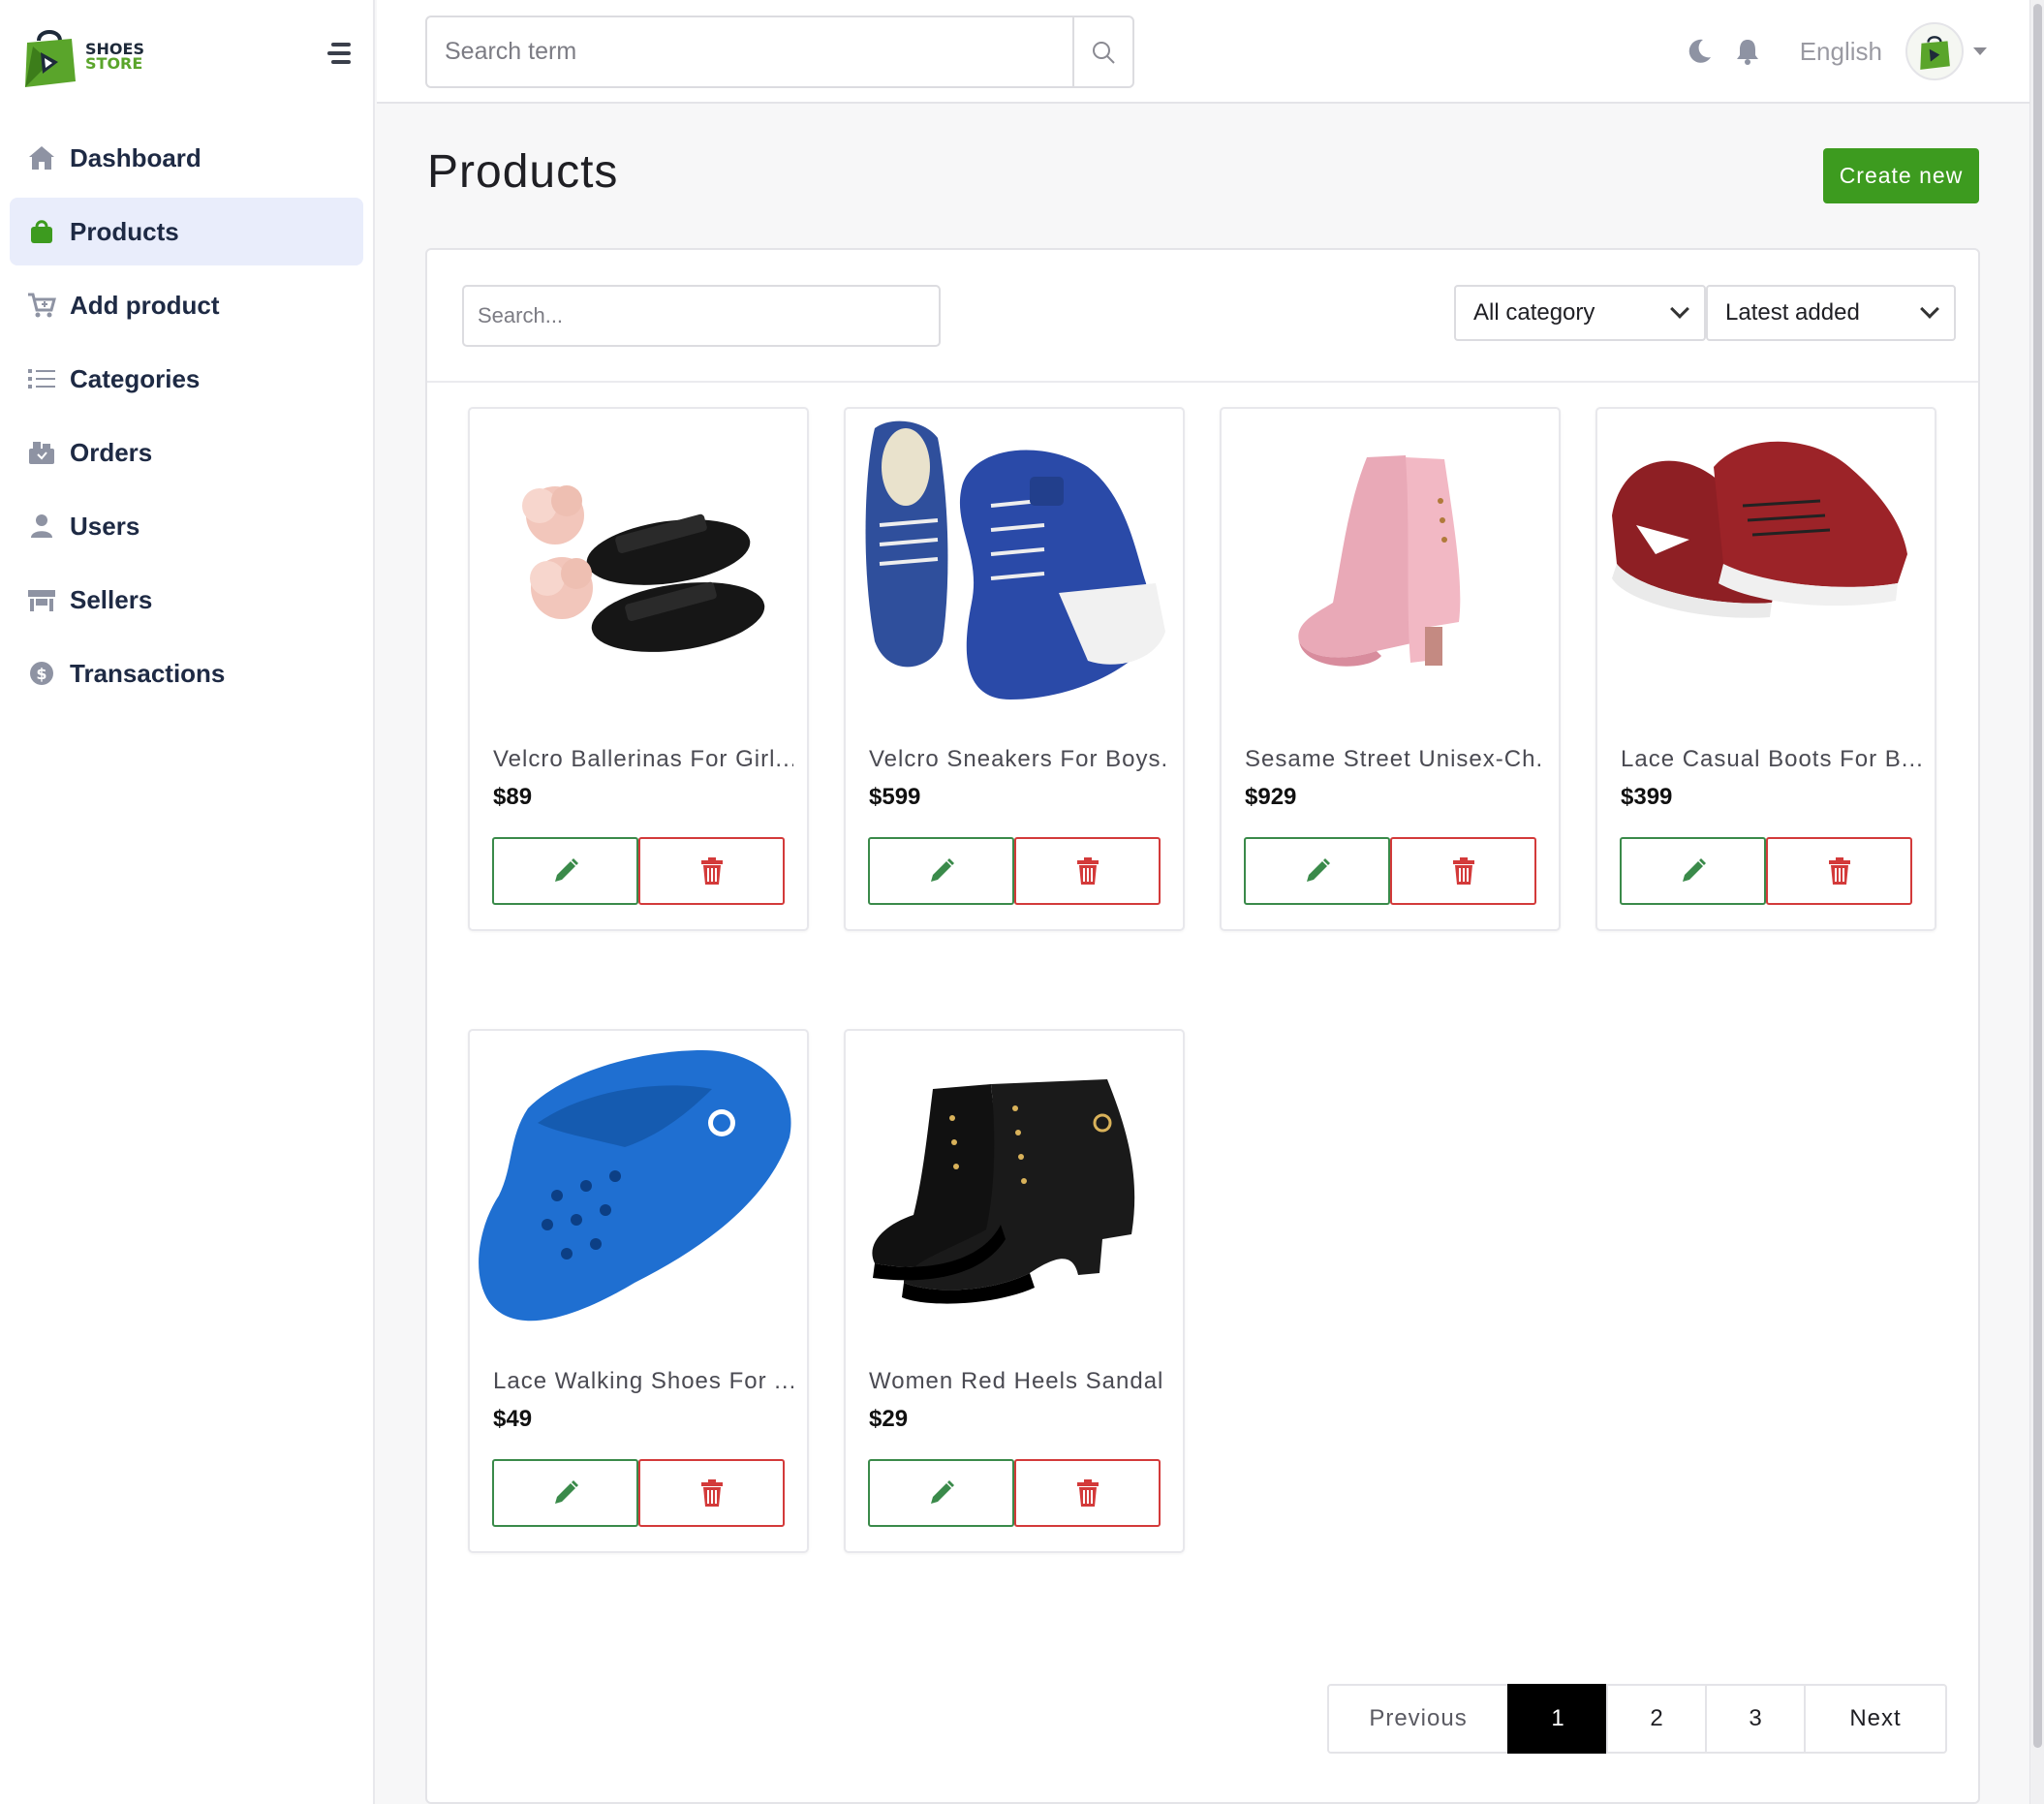 The width and height of the screenshot is (2044, 1804). I want to click on sidebar-item-transactions: $ Transactions, so click(186, 673).